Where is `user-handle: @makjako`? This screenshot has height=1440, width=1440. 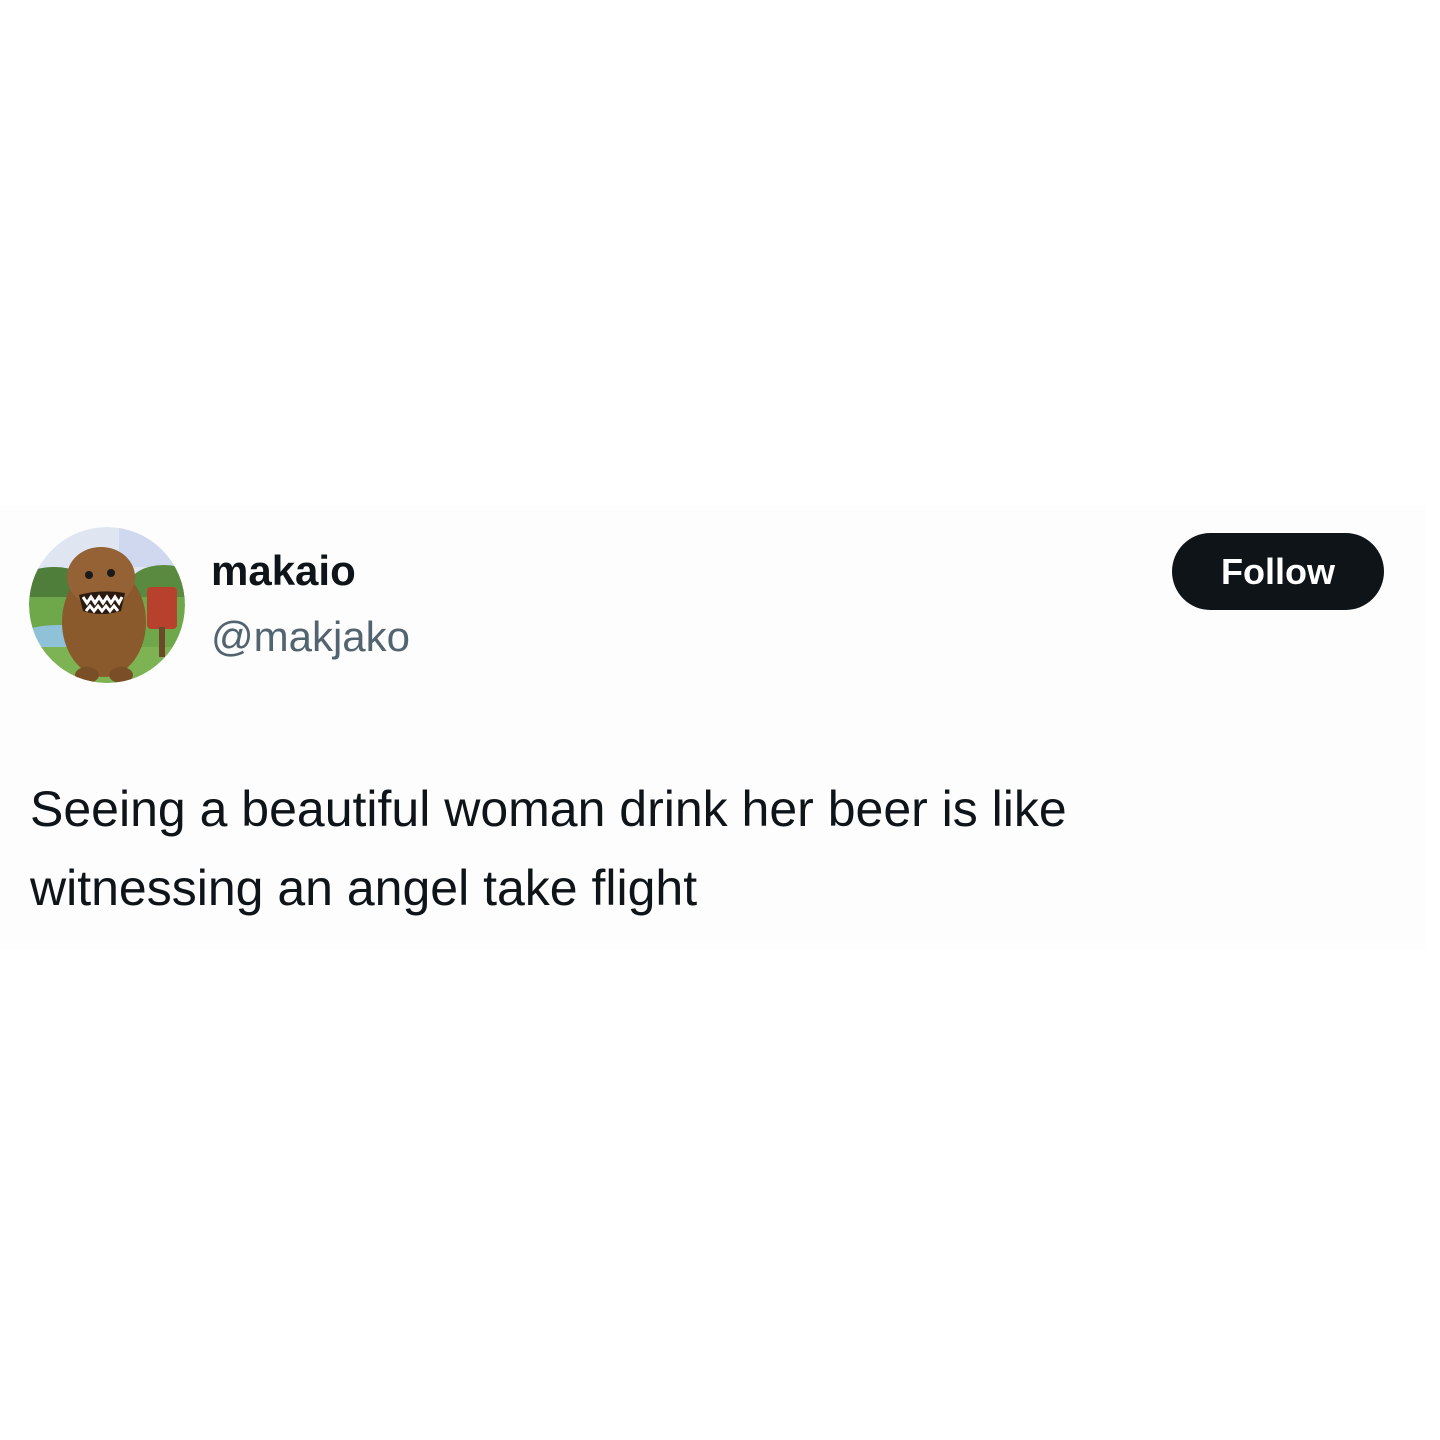
user-handle: @makjako is located at coordinates (310, 637).